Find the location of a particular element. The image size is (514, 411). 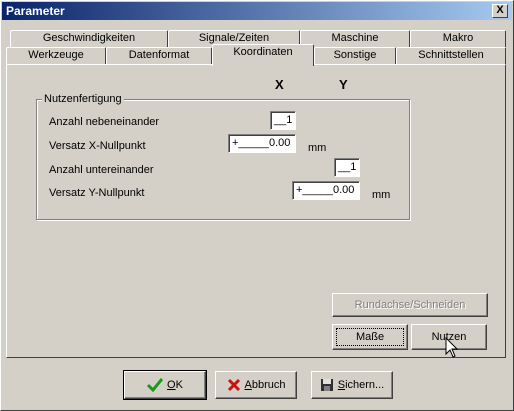

ok-hotkey: O is located at coordinates (171, 385).